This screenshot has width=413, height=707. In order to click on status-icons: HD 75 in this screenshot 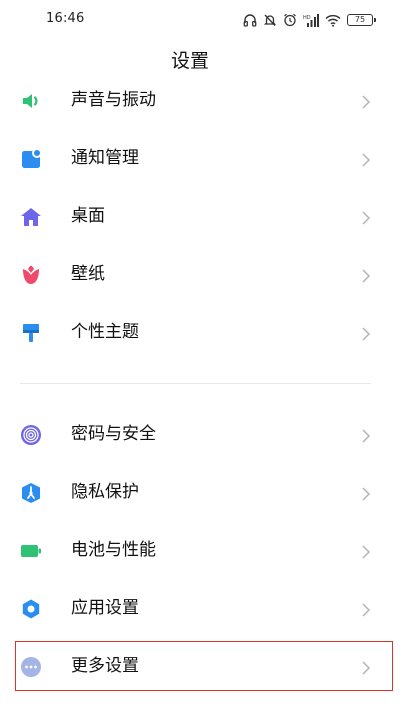, I will do `click(309, 20)`.